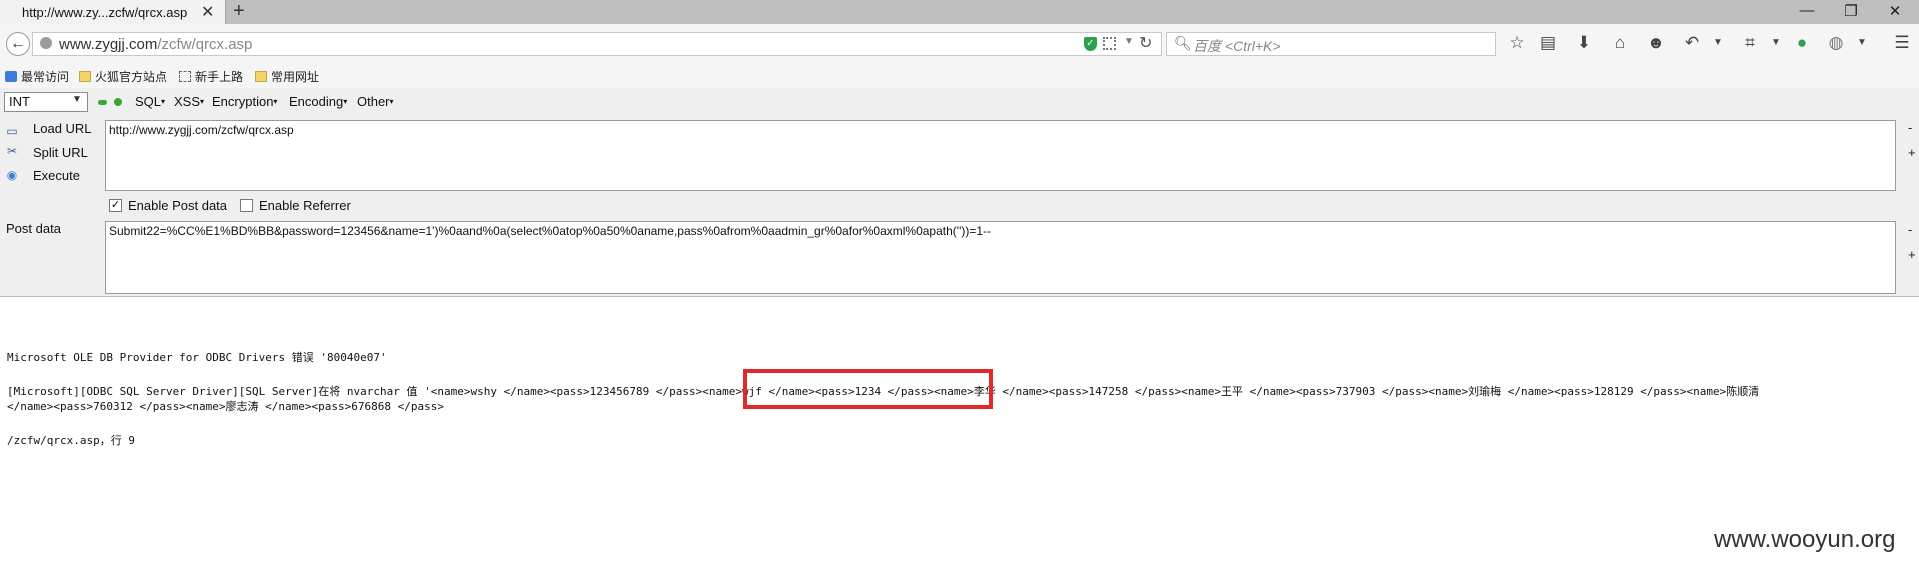  I want to click on crop-icon: ⌗, so click(1750, 43).